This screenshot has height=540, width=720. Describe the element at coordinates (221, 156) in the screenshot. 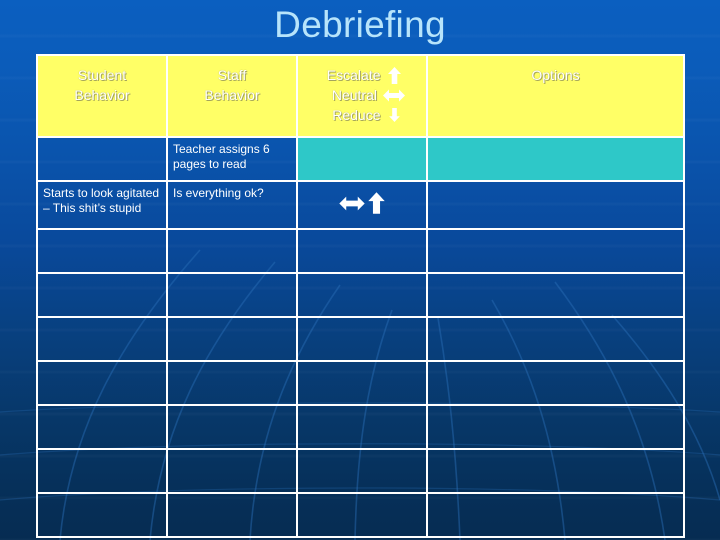

I see `cell-staff-behavior-text: Teacher assigns 6 pages to read` at that location.